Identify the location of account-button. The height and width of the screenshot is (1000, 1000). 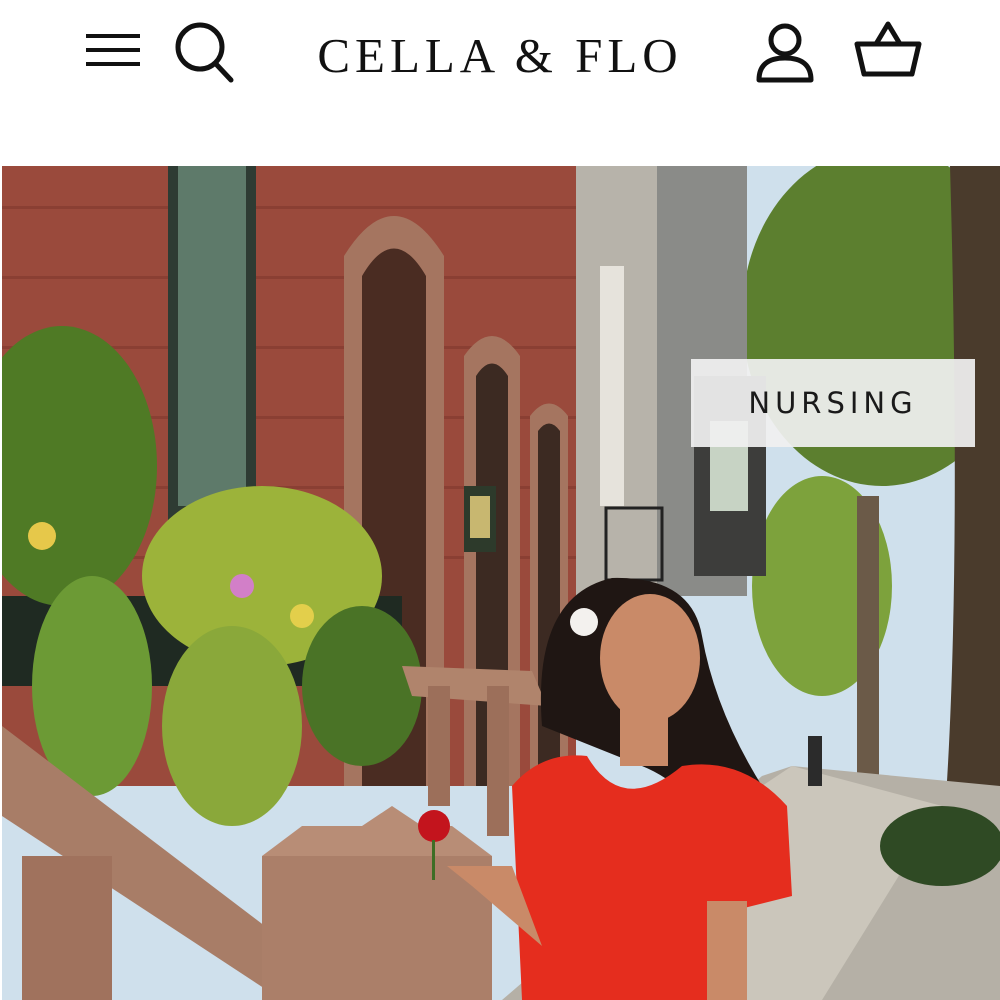
(785, 53).